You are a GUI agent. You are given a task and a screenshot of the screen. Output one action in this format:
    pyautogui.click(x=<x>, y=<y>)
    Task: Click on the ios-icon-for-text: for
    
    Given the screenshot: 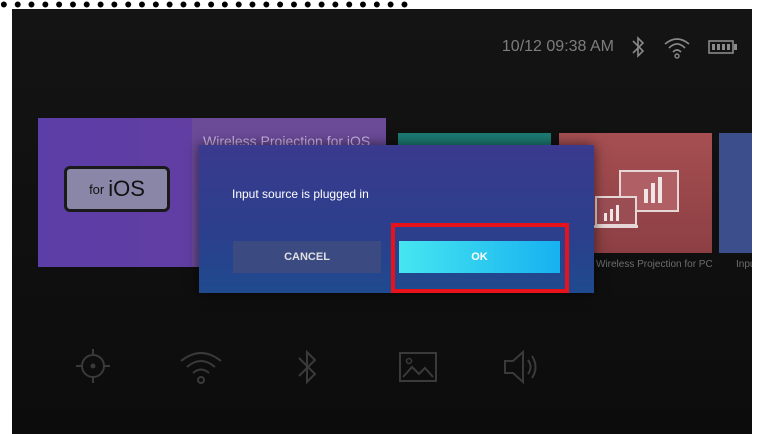 What is the action you would take?
    pyautogui.click(x=97, y=189)
    